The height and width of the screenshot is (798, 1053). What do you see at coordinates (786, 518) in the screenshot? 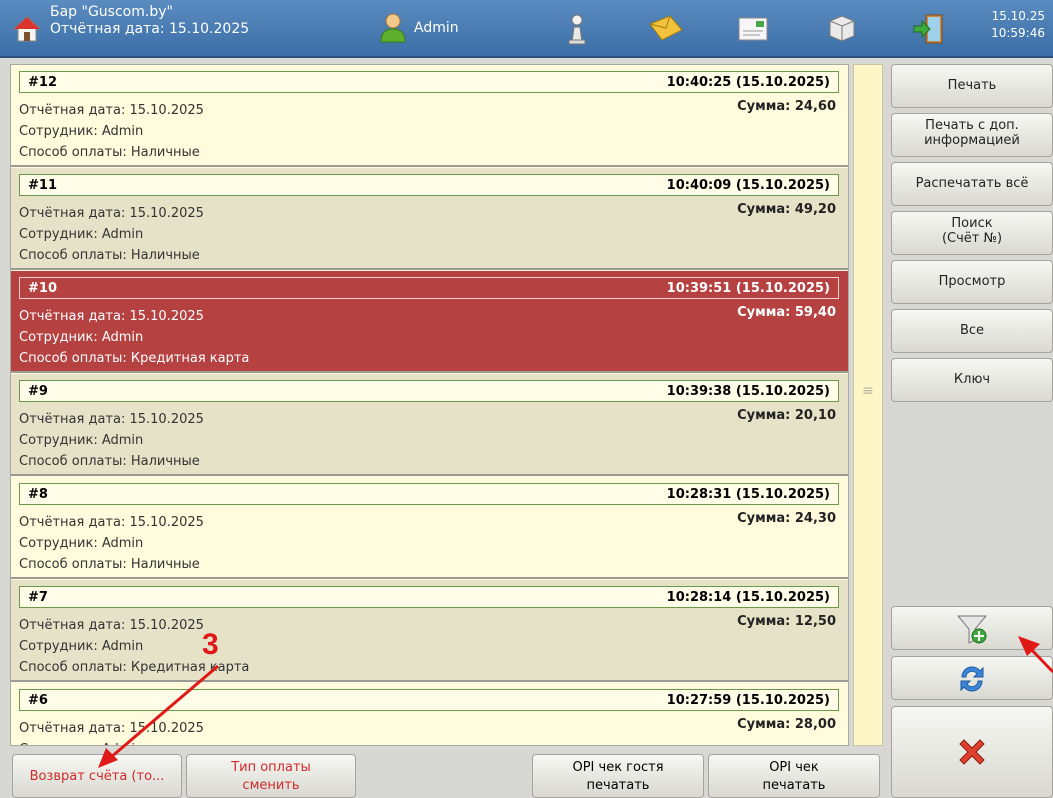
I see `receipt-sum: Сумма: 24,30` at bounding box center [786, 518].